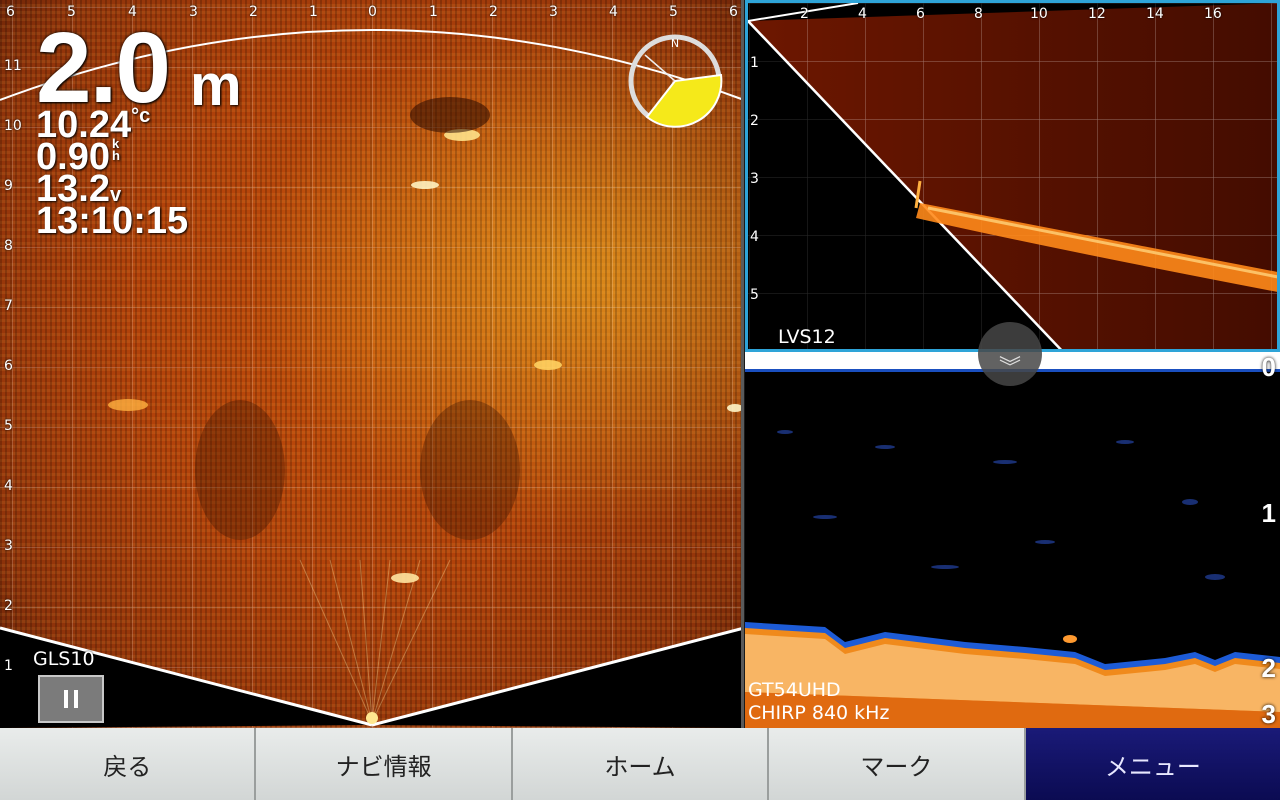 This screenshot has width=1280, height=800. What do you see at coordinates (1268, 668) in the screenshot?
I see `depth-scale-label: 2` at bounding box center [1268, 668].